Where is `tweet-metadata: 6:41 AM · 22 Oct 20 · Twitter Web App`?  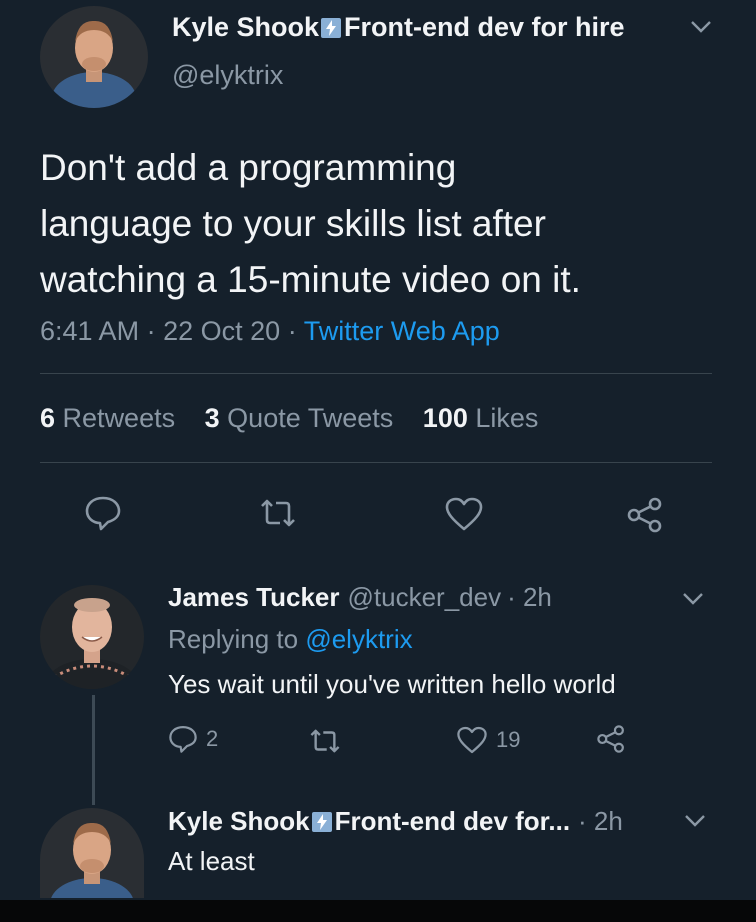 tweet-metadata: 6:41 AM · 22 Oct 20 · Twitter Web App is located at coordinates (270, 331).